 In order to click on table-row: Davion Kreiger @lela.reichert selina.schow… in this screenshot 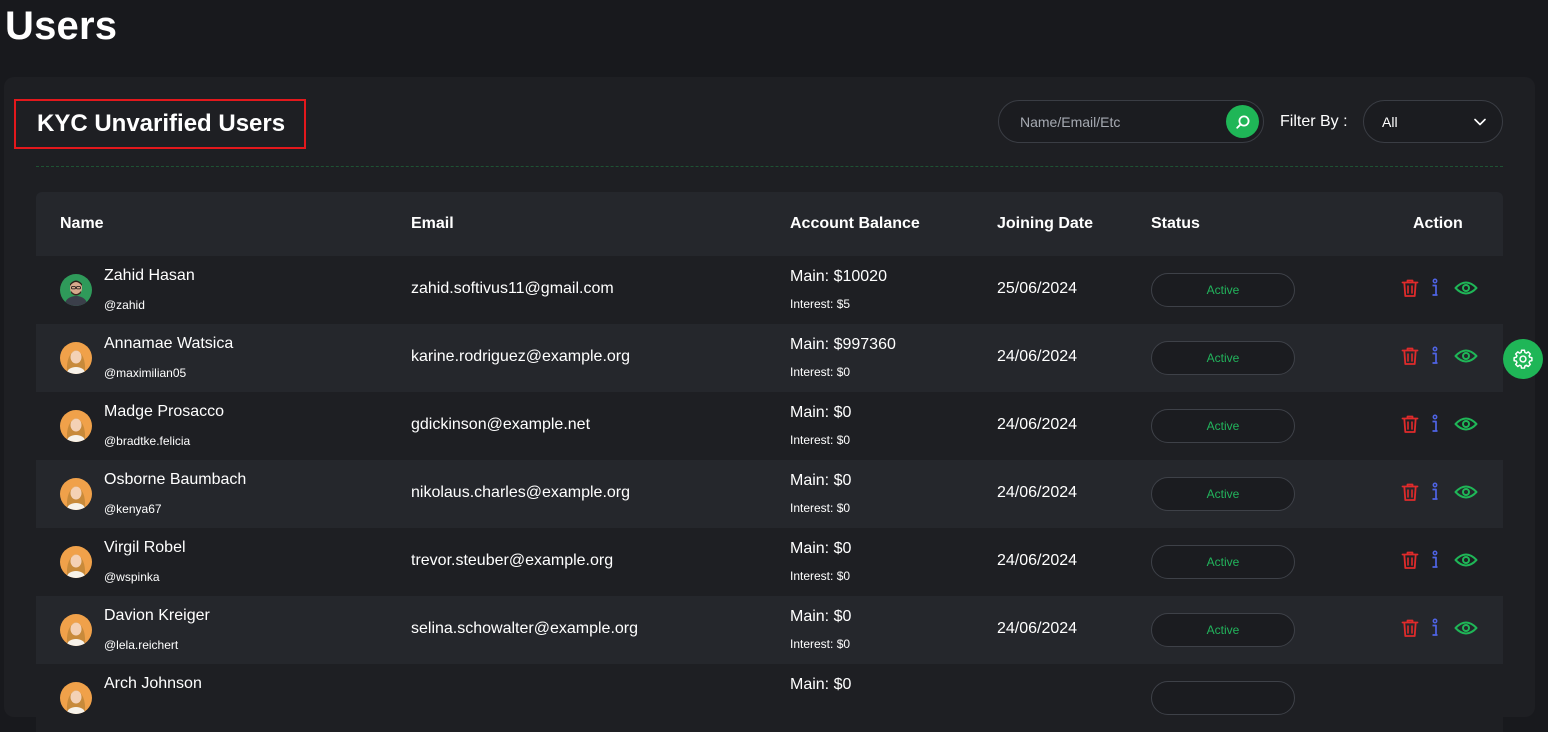, I will do `click(769, 630)`.